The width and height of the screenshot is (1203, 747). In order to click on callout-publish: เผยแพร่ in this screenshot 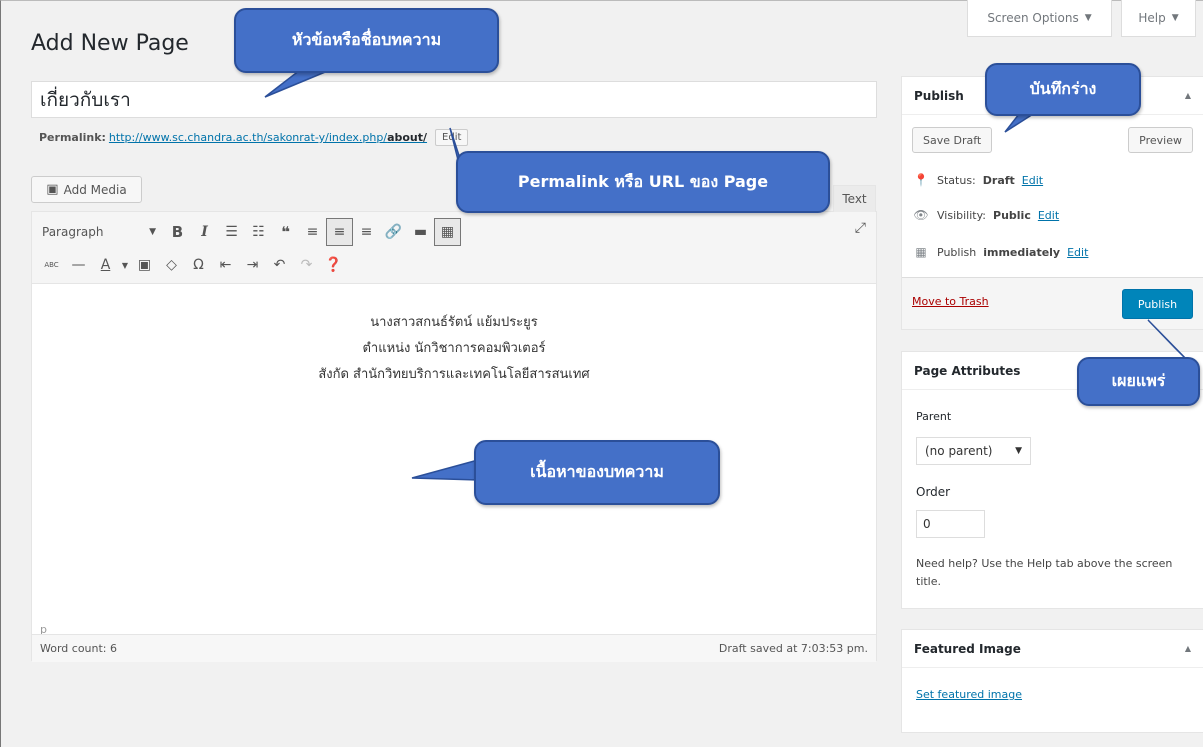, I will do `click(1138, 381)`.